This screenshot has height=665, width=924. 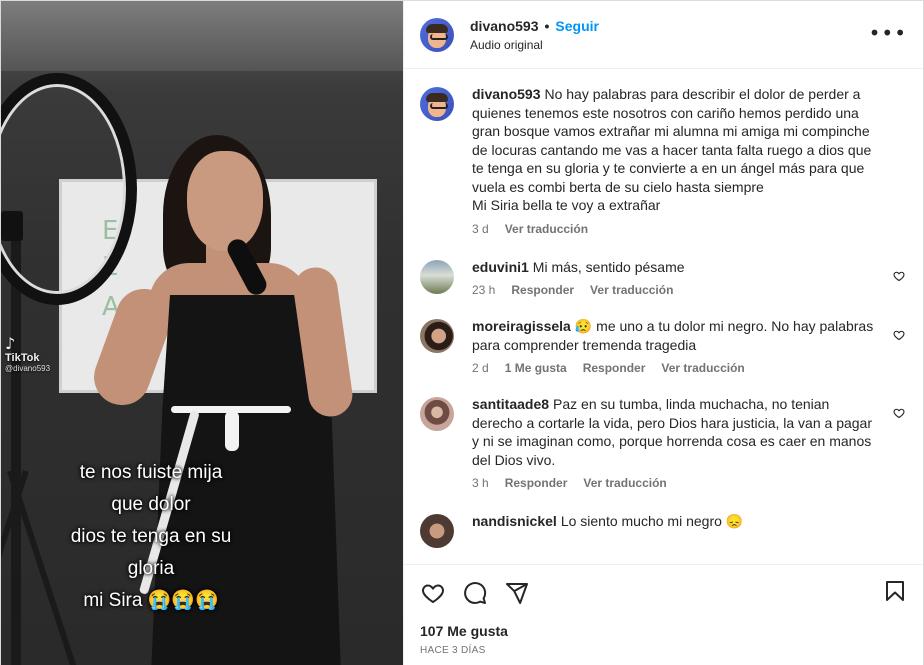 I want to click on phone-holder, so click(x=12, y=226).